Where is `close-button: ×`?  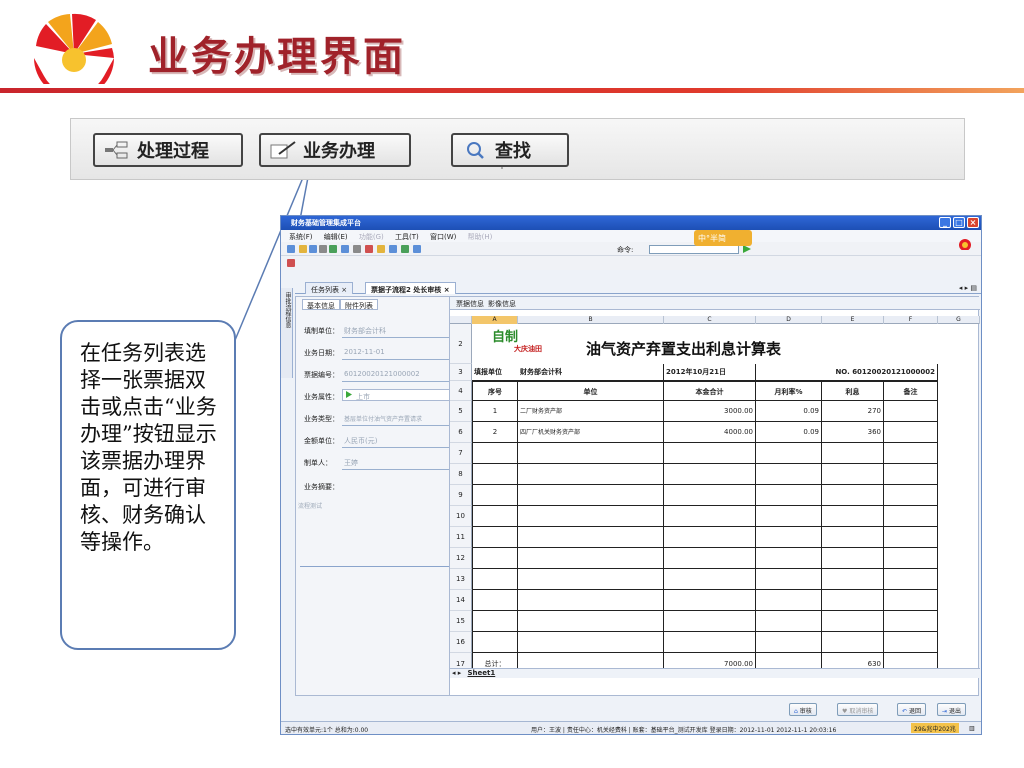 close-button: × is located at coordinates (973, 222).